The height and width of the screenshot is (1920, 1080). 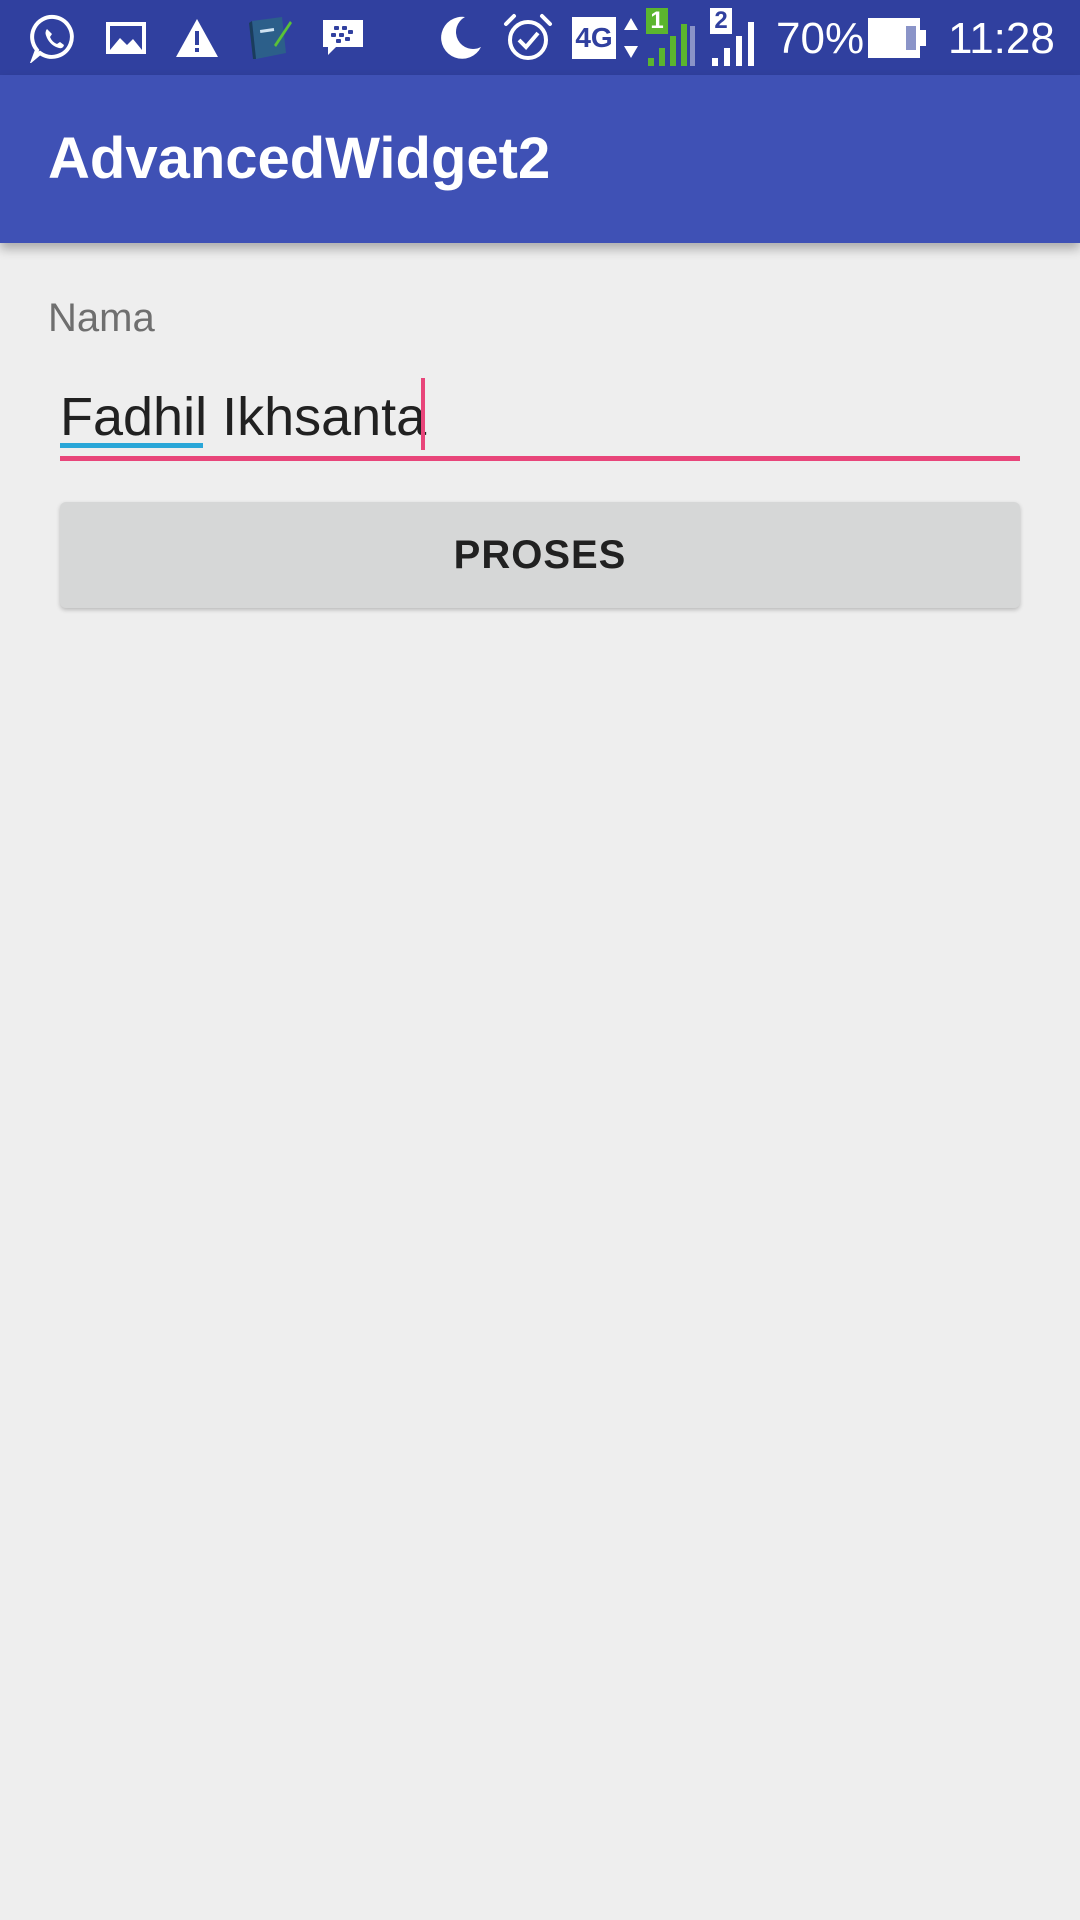 I want to click on name-input: Fadhil Ikhsanta, so click(x=540, y=417).